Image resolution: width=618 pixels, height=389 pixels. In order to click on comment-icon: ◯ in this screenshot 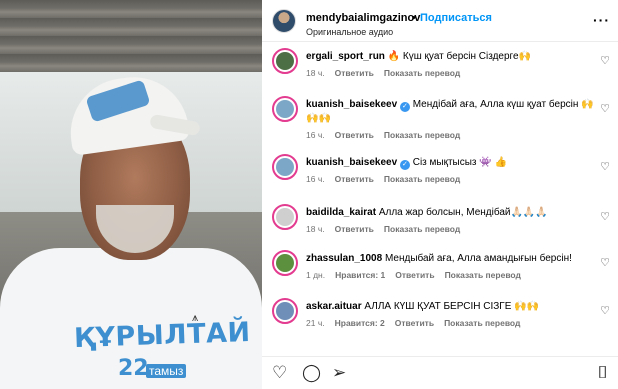, I will do `click(311, 373)`.